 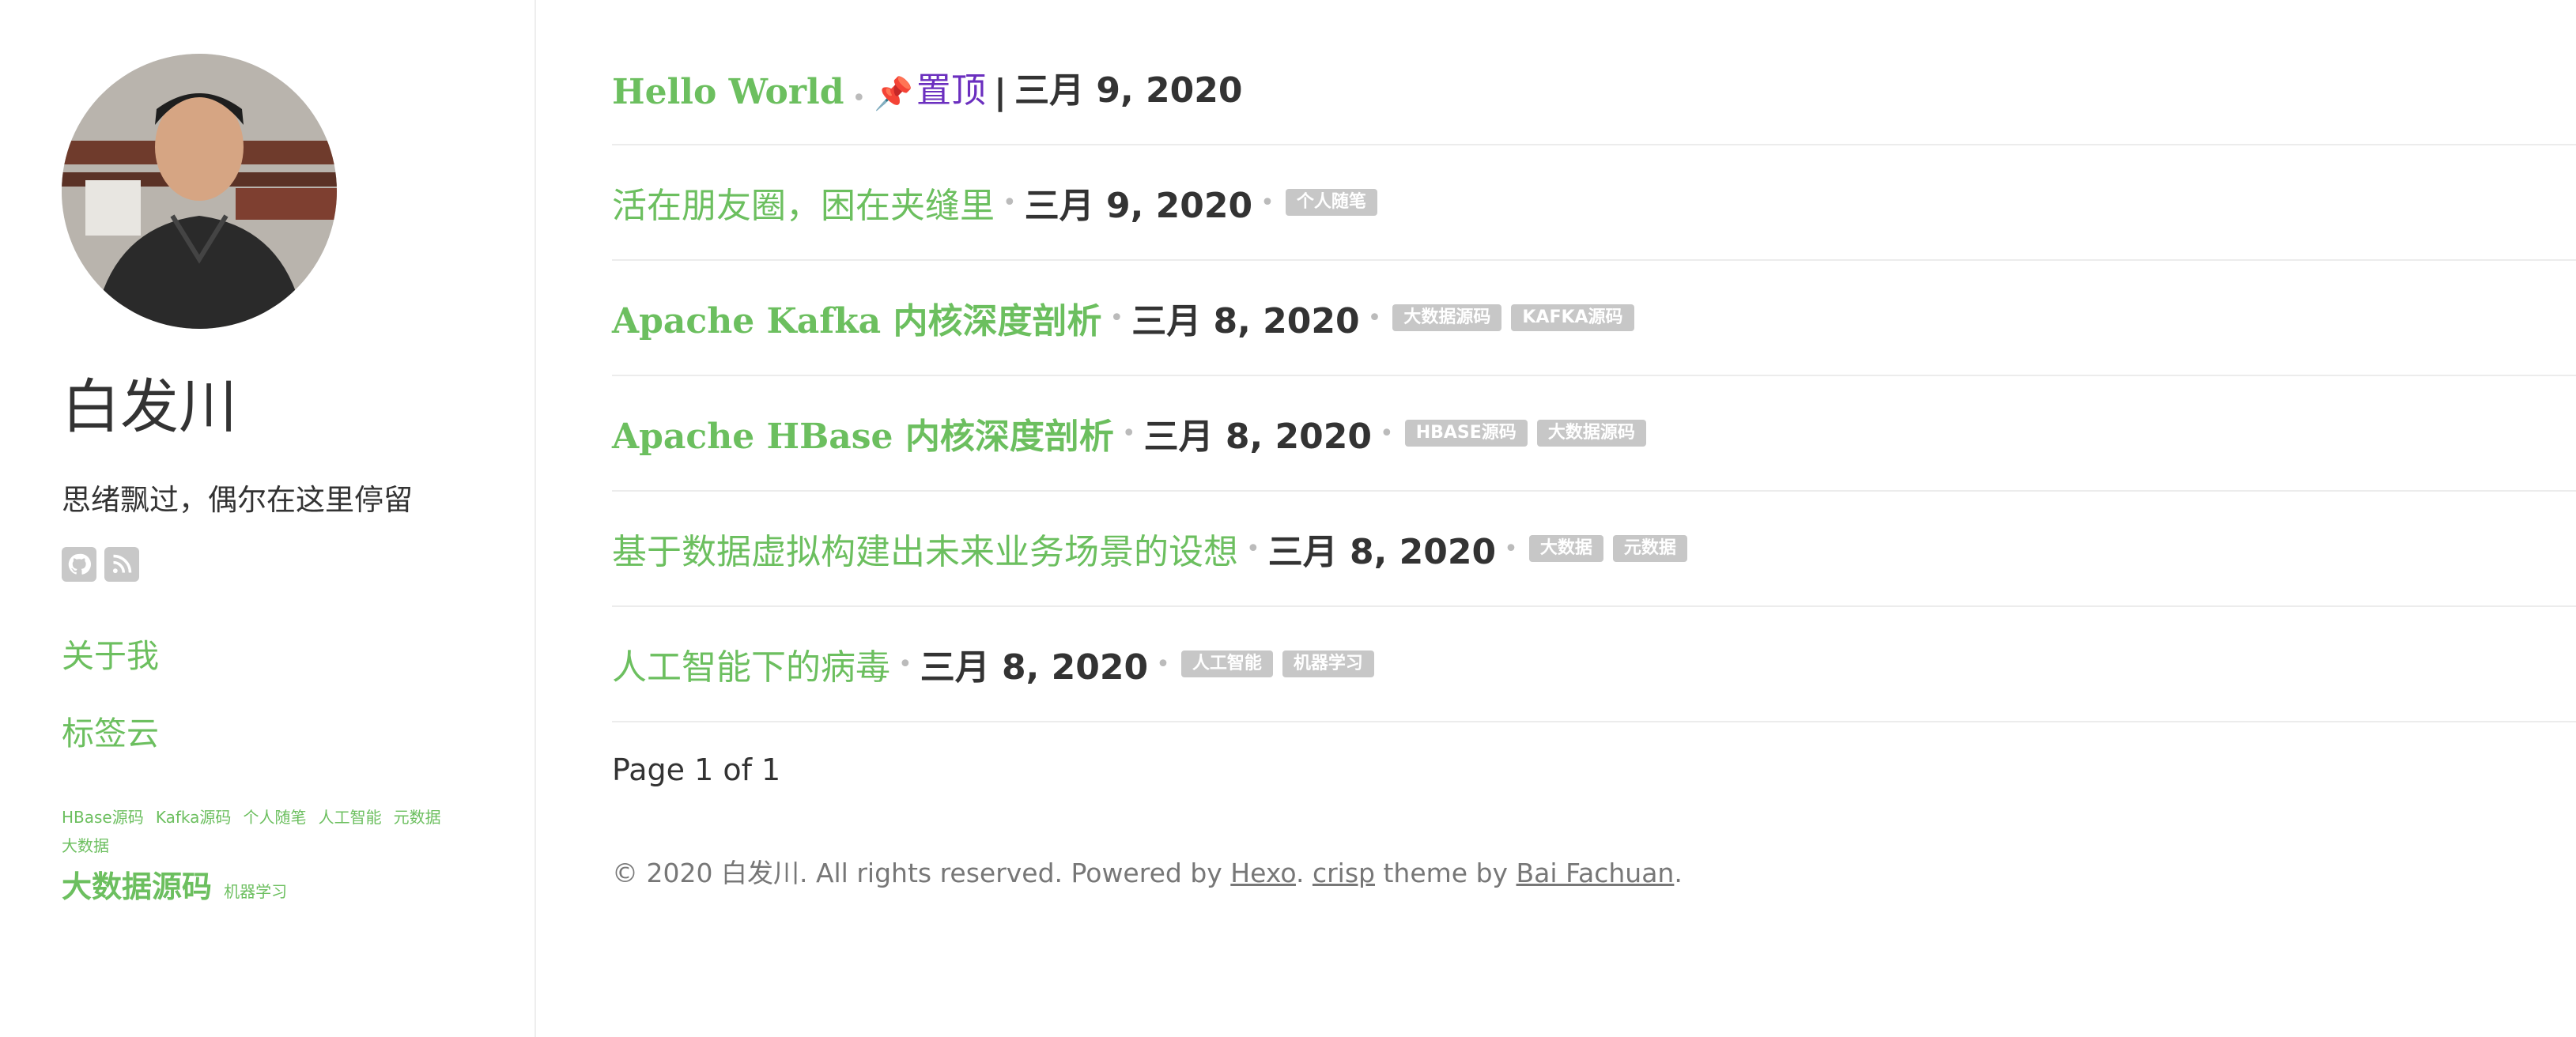 I want to click on post-tags: HBASE源码 大数据源码, so click(x=1525, y=433).